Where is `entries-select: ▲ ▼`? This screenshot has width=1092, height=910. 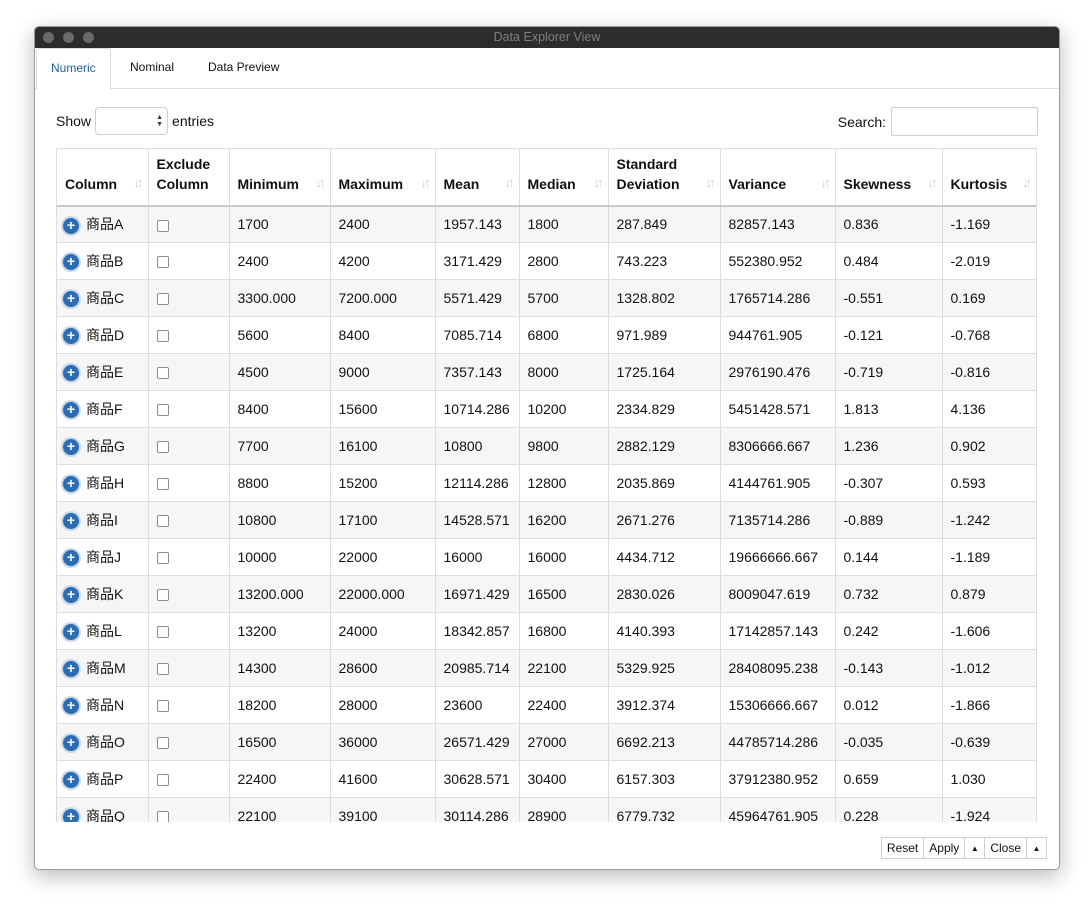 entries-select: ▲ ▼ is located at coordinates (132, 121).